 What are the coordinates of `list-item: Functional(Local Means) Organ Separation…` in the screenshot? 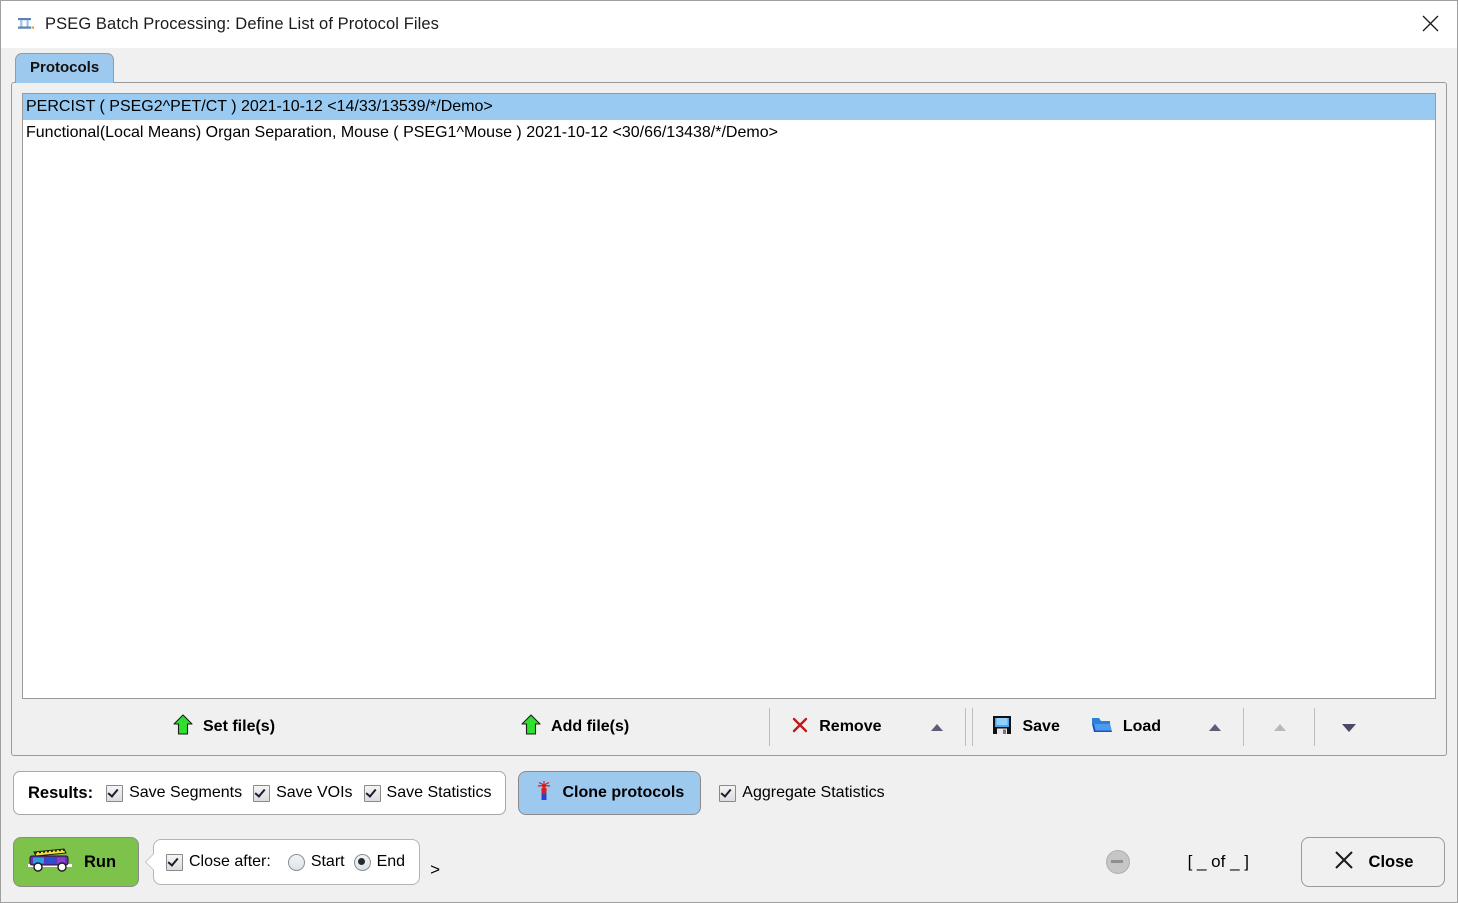 It's located at (729, 133).